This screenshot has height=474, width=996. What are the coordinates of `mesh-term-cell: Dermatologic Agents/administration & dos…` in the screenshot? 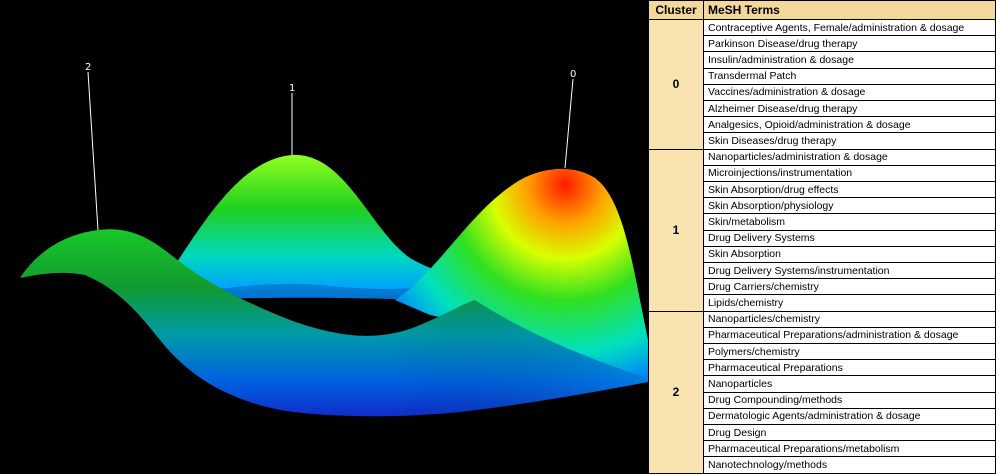 It's located at (849, 416).